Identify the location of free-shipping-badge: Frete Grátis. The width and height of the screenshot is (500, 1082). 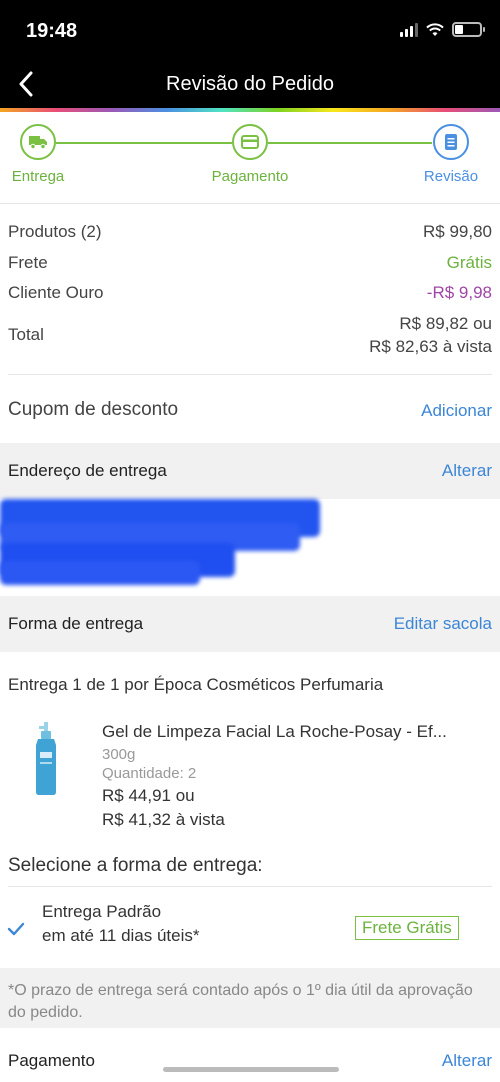
(407, 928).